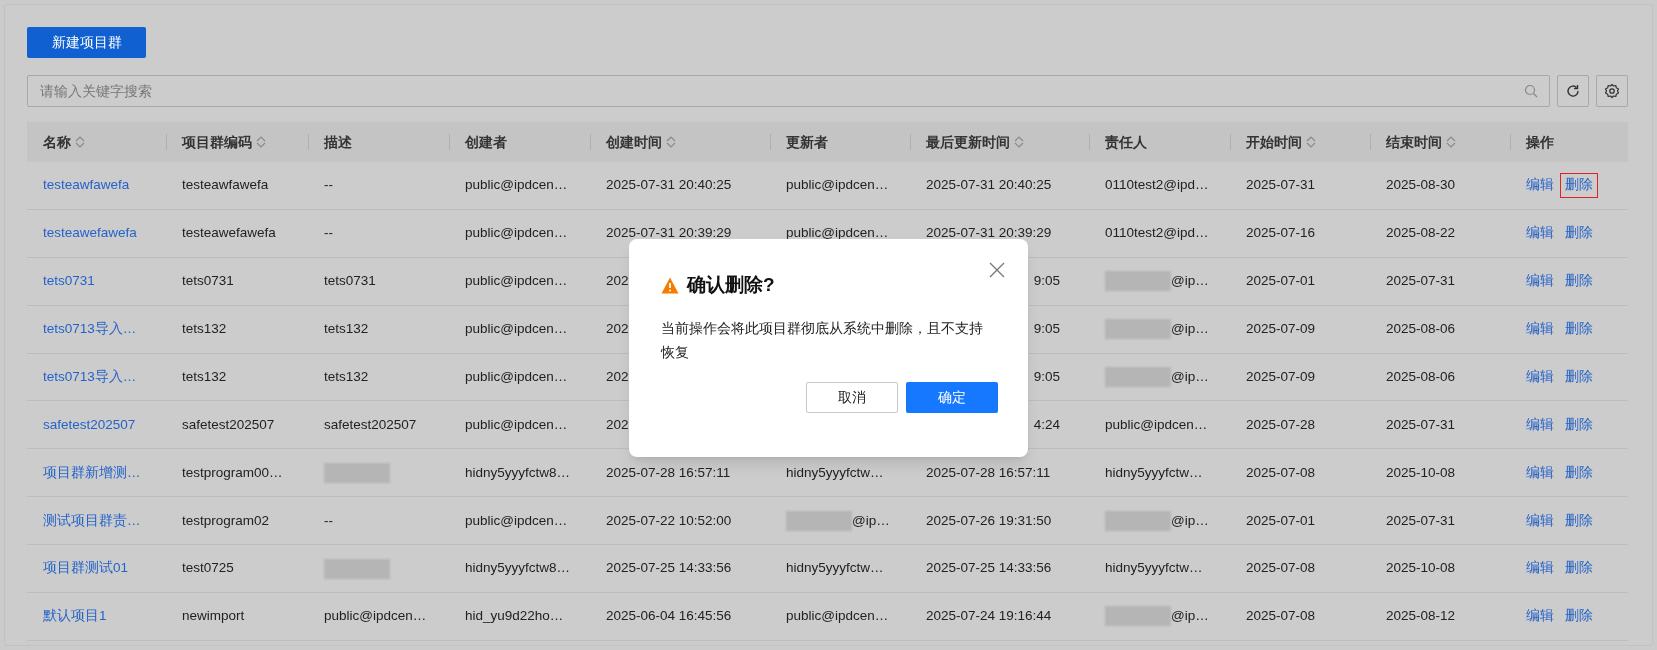 Image resolution: width=1657 pixels, height=650 pixels. Describe the element at coordinates (86, 568) in the screenshot. I see `project-name-link: 项目群测试01` at that location.